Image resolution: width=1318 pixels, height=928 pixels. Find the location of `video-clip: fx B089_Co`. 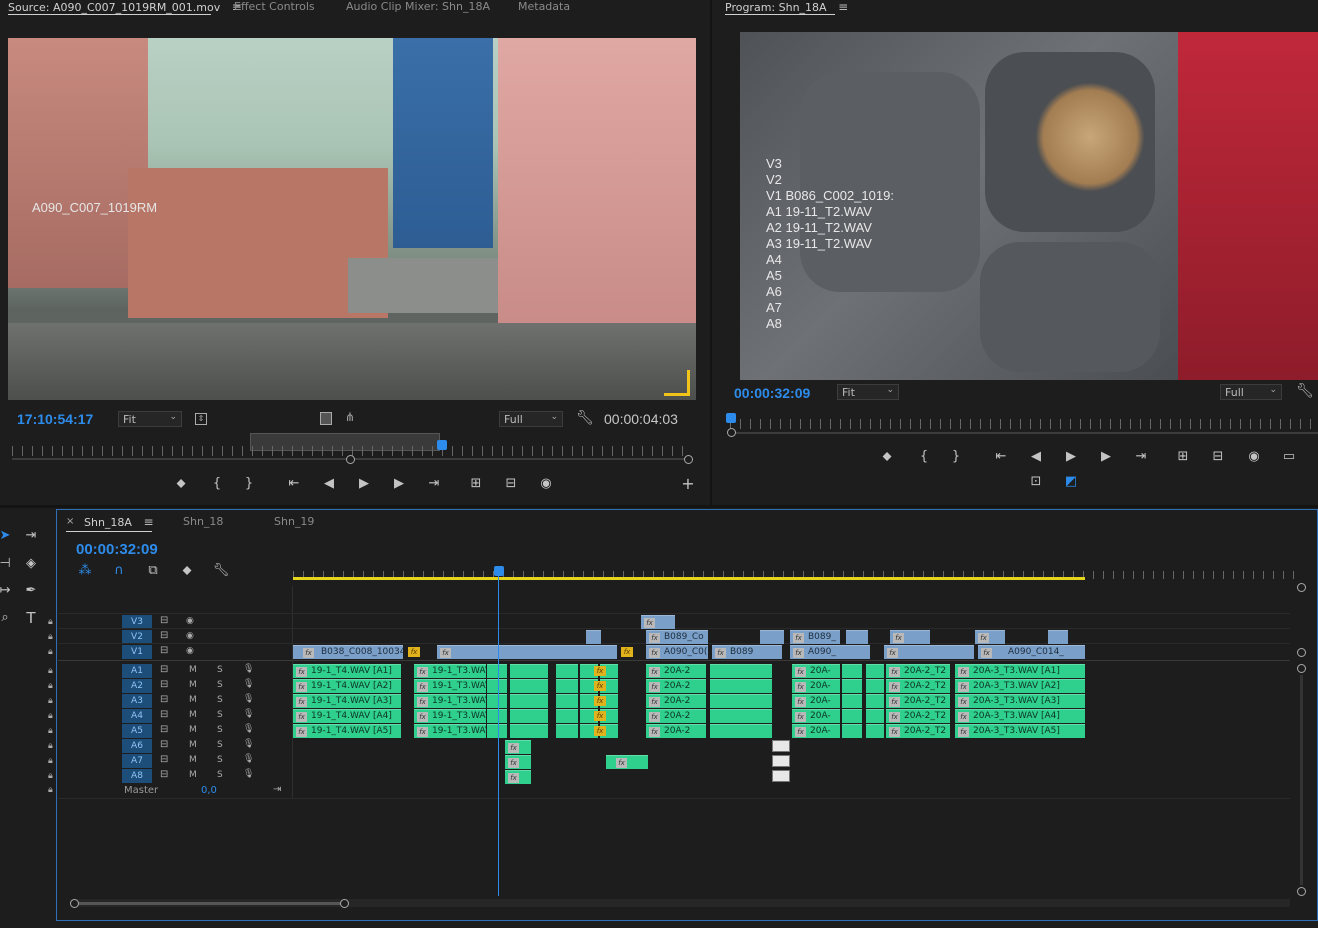

video-clip: fx B089_Co is located at coordinates (677, 637).